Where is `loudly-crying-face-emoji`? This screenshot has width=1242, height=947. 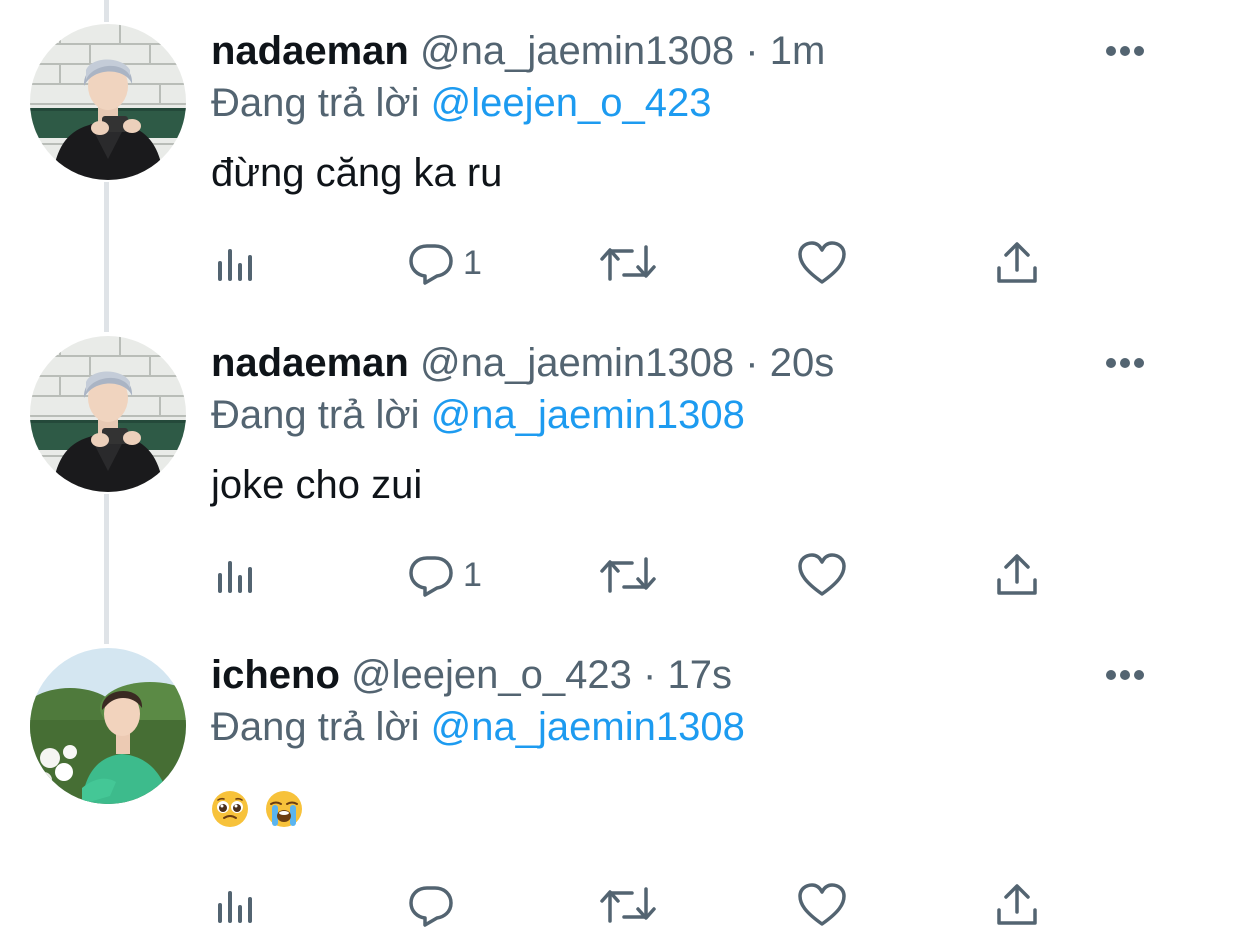 loudly-crying-face-emoji is located at coordinates (284, 809).